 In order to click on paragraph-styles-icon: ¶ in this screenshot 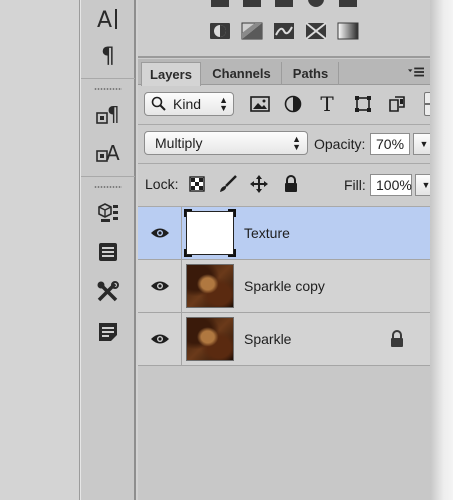, I will do `click(108, 114)`.